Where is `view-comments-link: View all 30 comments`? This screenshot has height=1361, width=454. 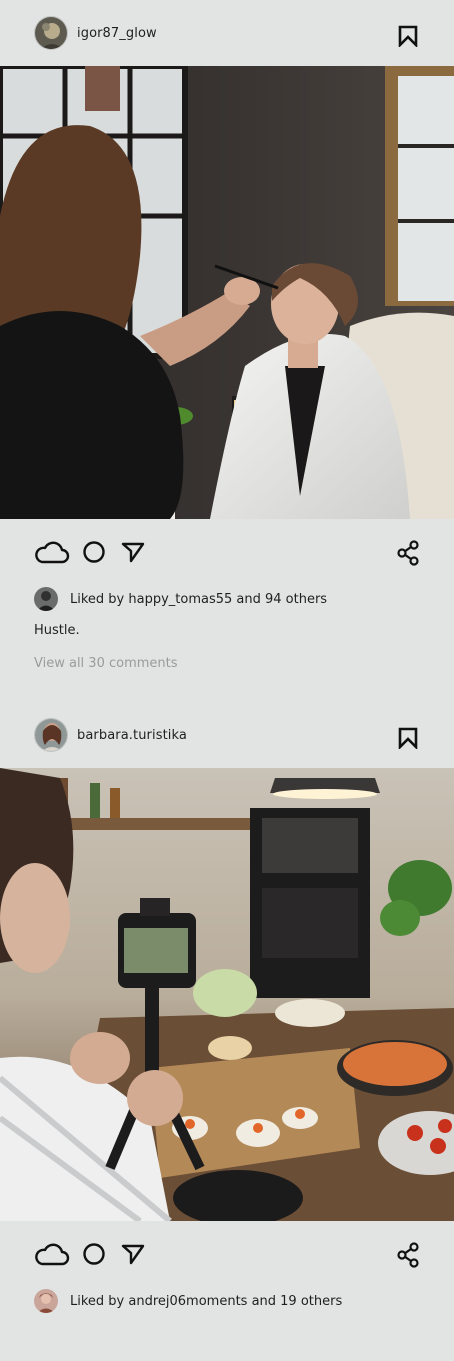
view-comments-link: View all 30 comments is located at coordinates (227, 664).